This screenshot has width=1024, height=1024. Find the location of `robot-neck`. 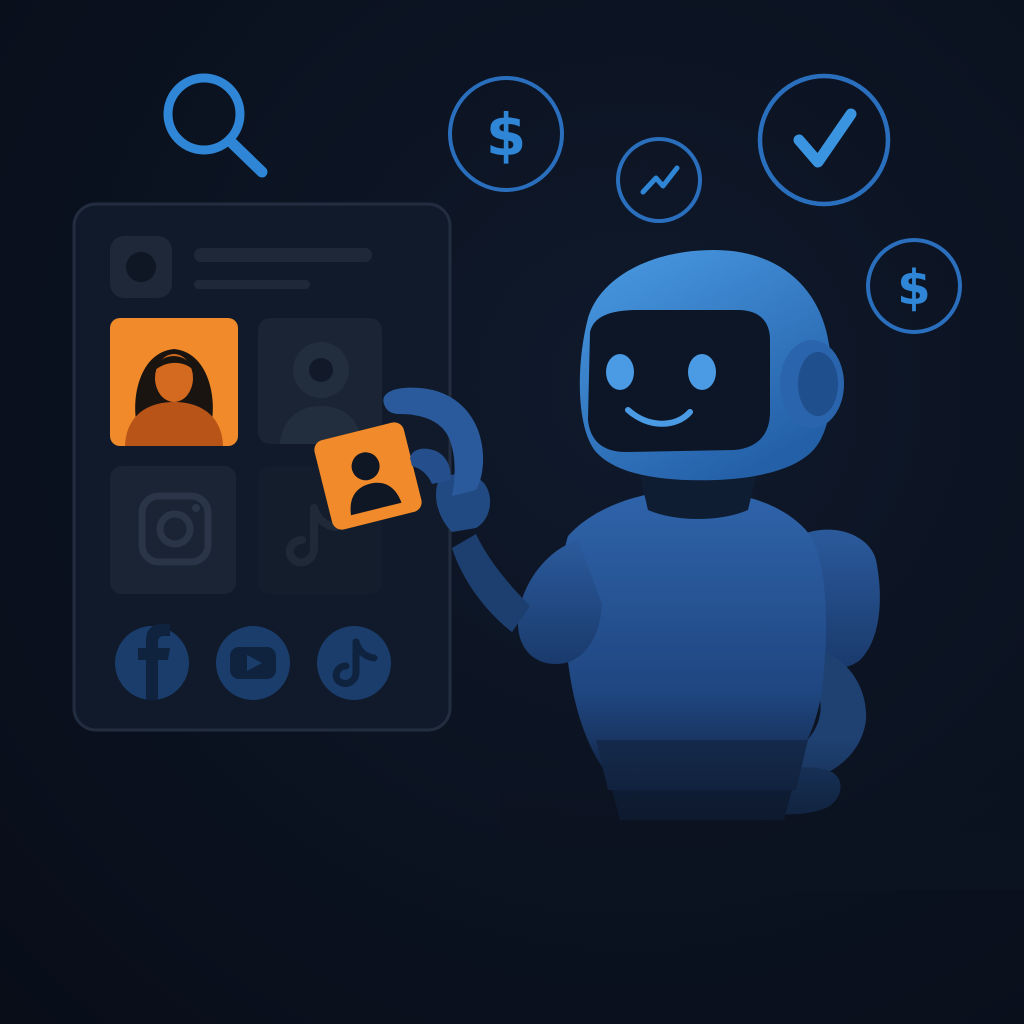

robot-neck is located at coordinates (698, 497).